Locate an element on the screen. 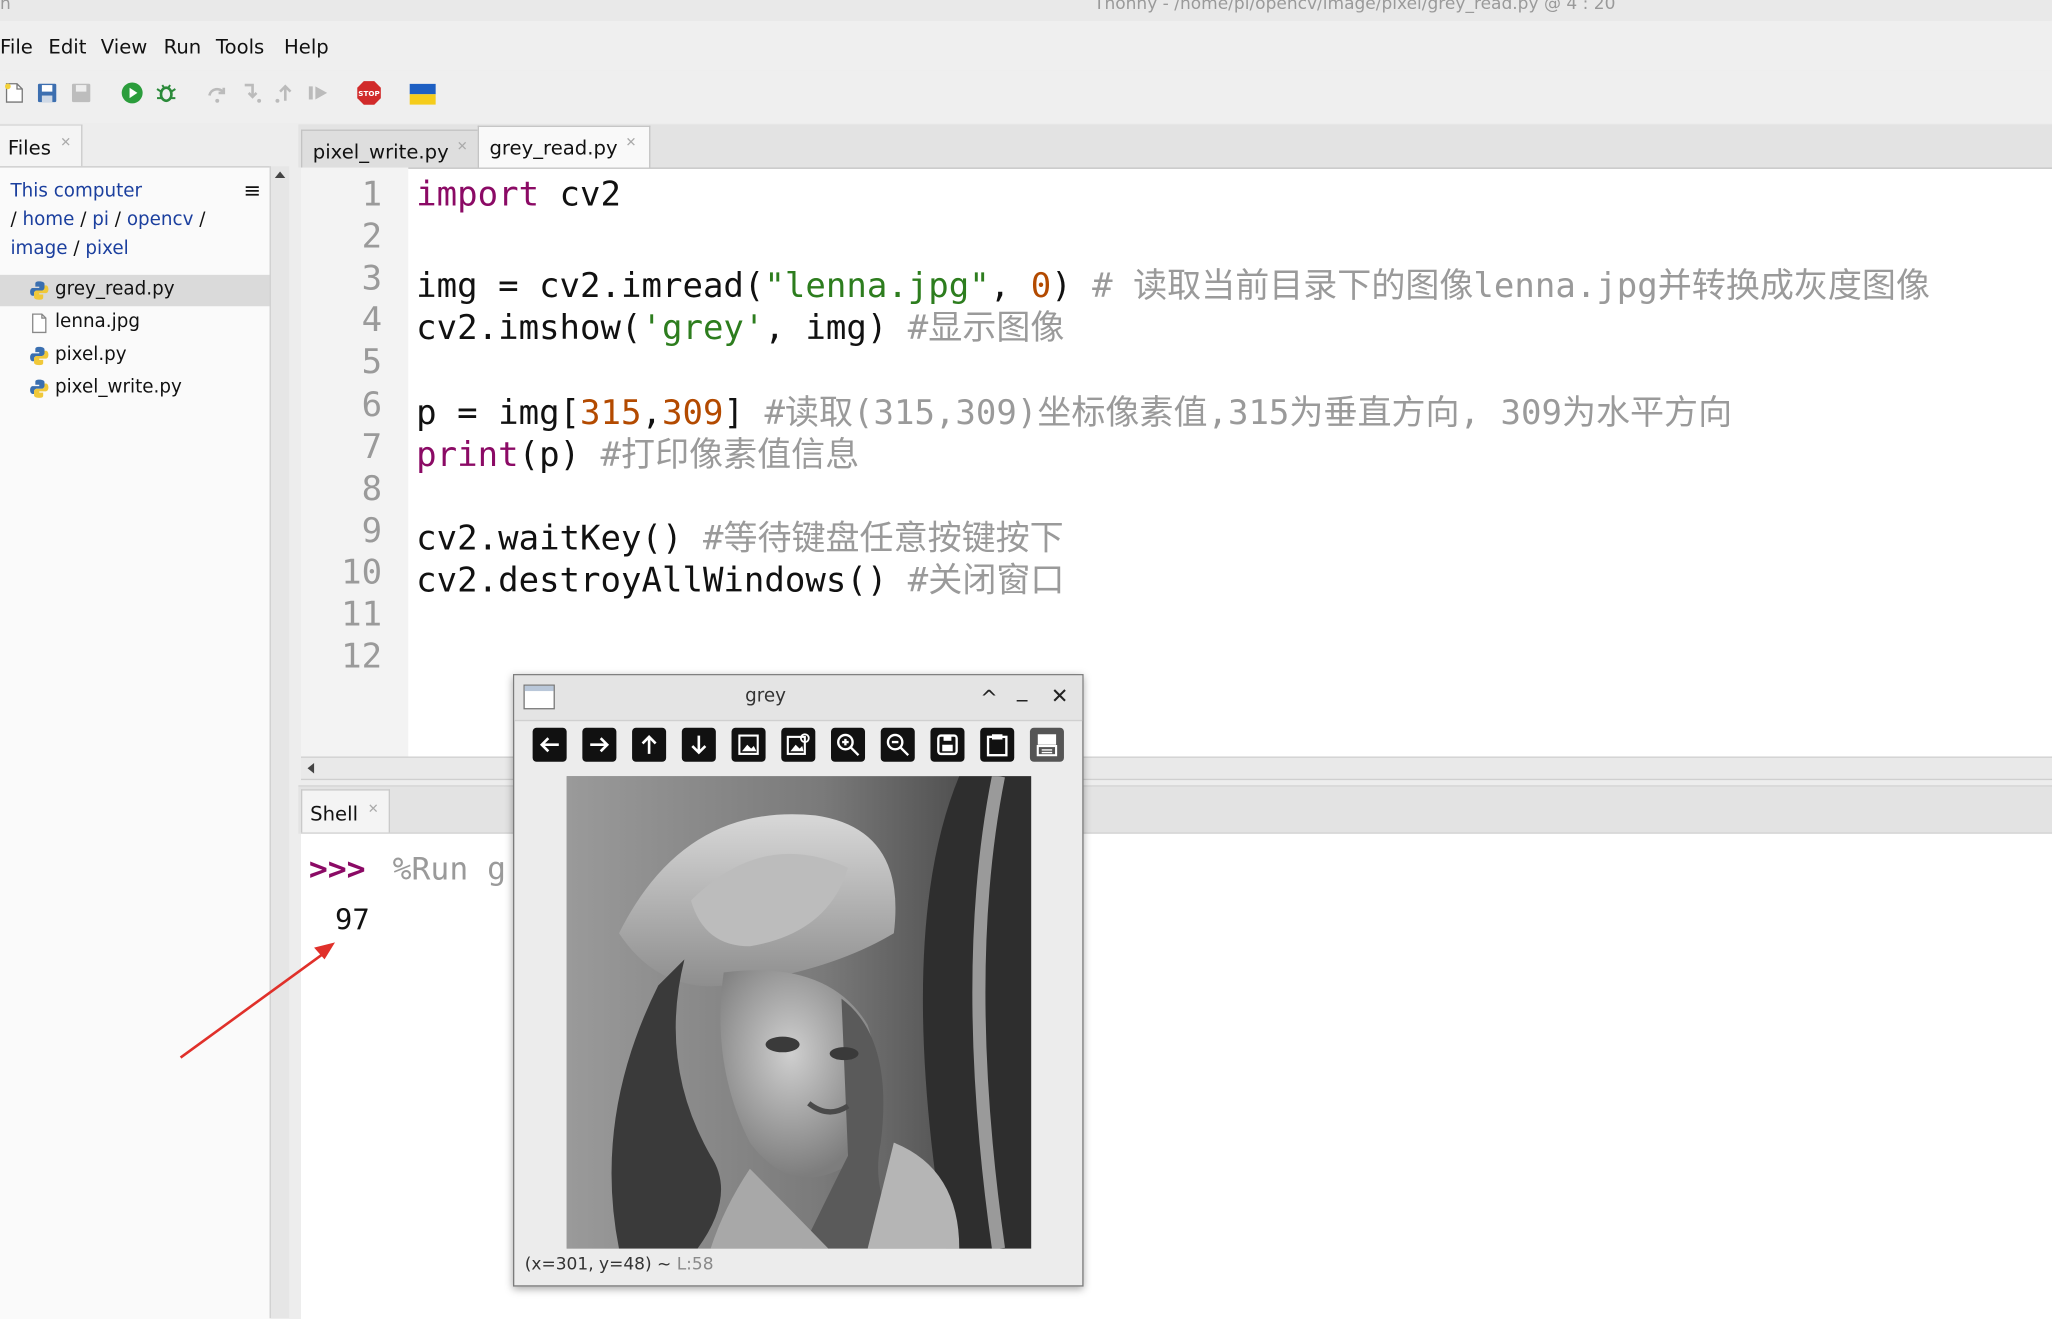 Image resolution: width=2052 pixels, height=1319 pixels. app-title-fragment: h is located at coordinates (5, 7).